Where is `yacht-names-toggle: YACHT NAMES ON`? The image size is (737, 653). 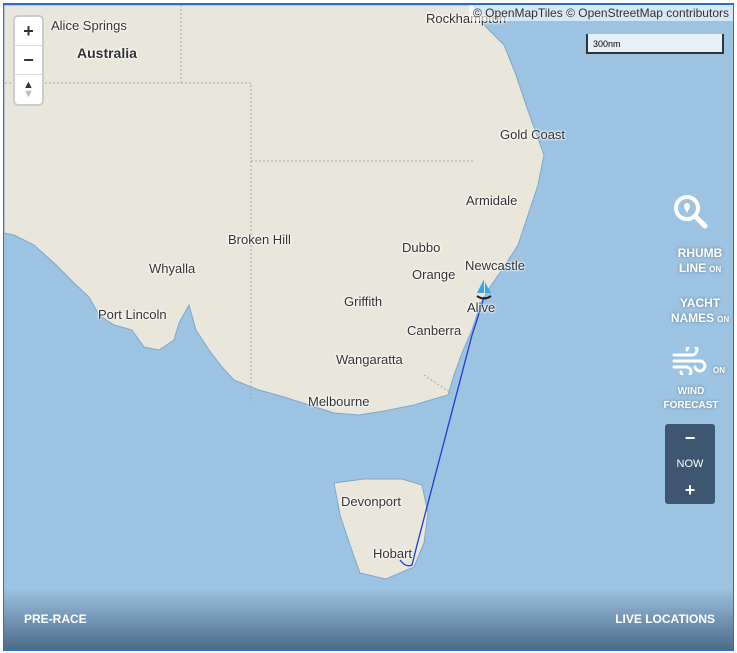
yacht-names-toggle: YACHT NAMES ON is located at coordinates (698, 311).